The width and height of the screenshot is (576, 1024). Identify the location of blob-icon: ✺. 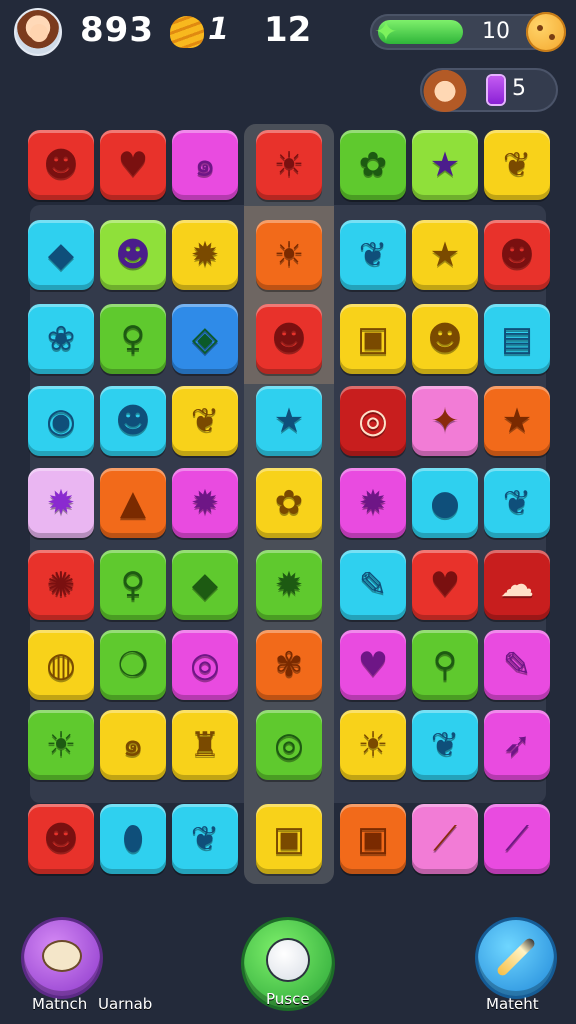
(61, 585).